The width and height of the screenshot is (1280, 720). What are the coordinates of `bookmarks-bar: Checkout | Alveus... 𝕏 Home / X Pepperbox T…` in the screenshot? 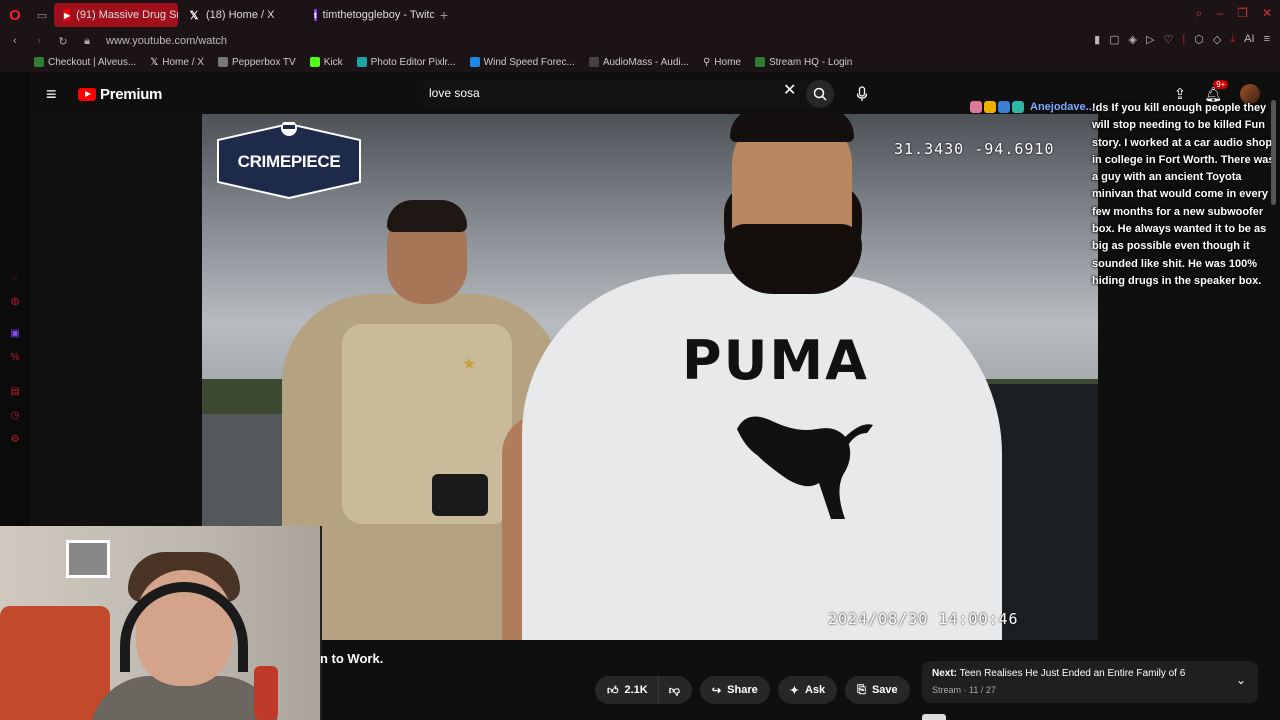 It's located at (640, 62).